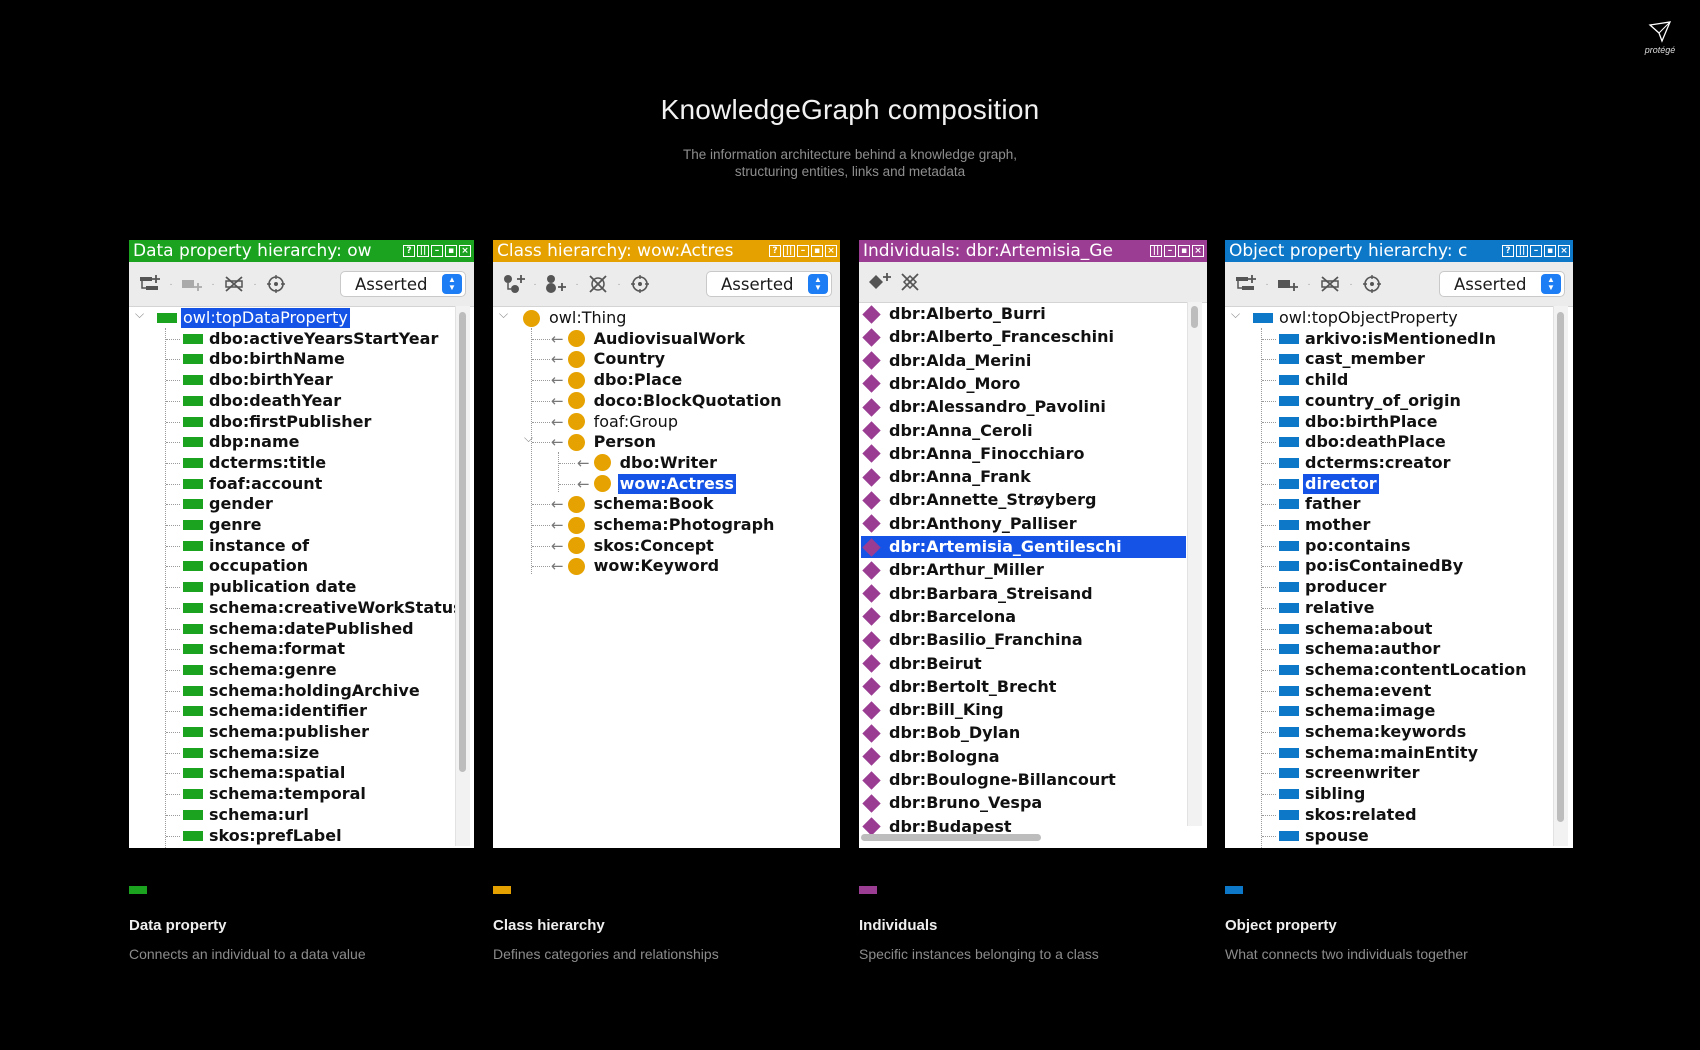 The image size is (1700, 1050). Describe the element at coordinates (265, 359) in the screenshot. I see `tree-item: dbo:birthName` at that location.